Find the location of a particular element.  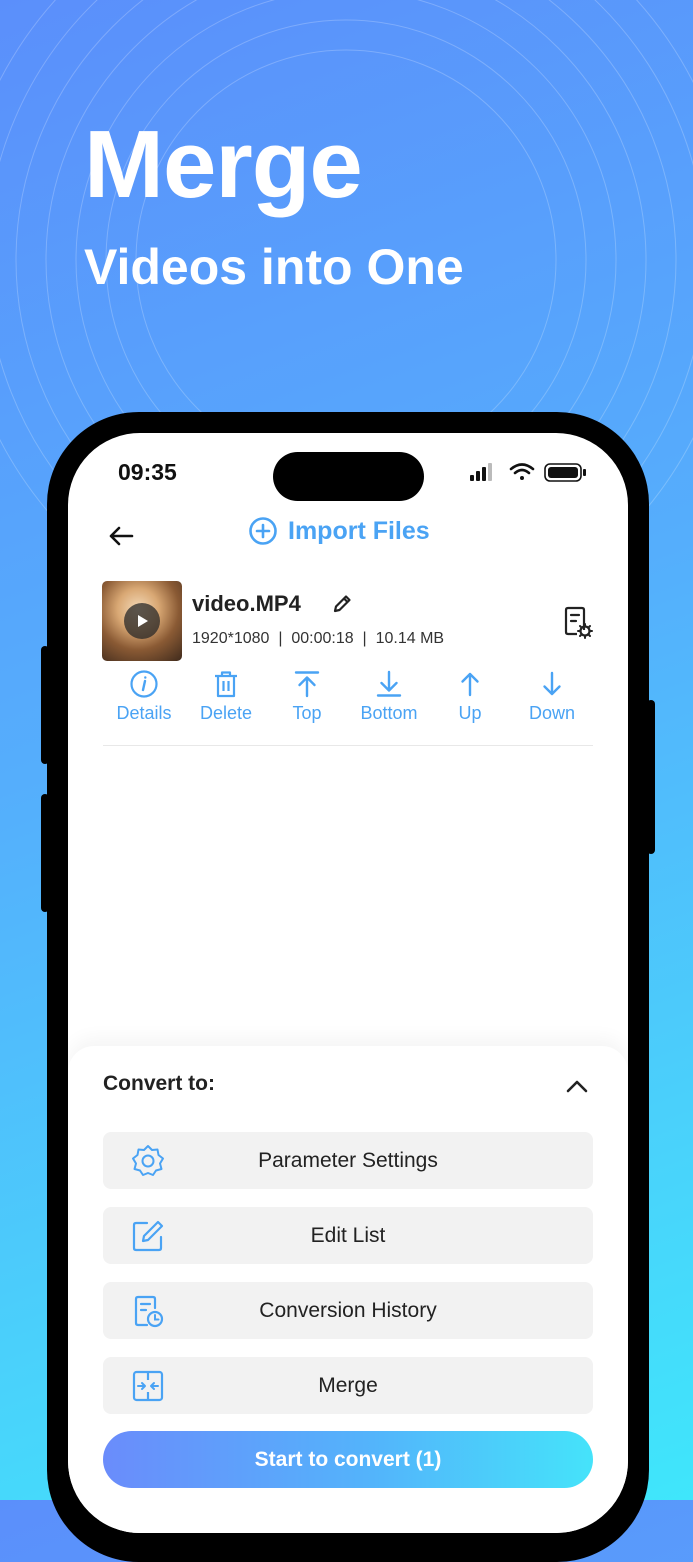

convert-to-label: Convert to: is located at coordinates (159, 1083).